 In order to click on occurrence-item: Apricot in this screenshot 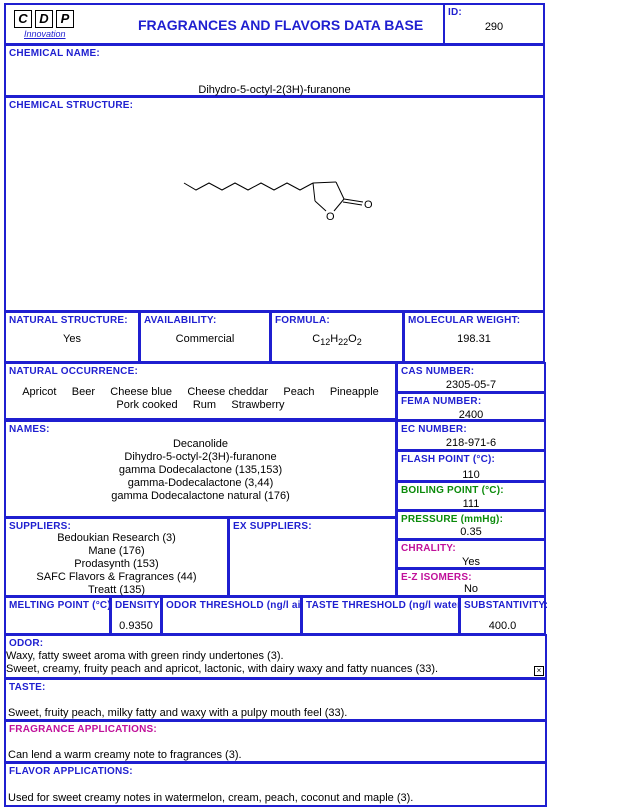, I will do `click(39, 392)`.